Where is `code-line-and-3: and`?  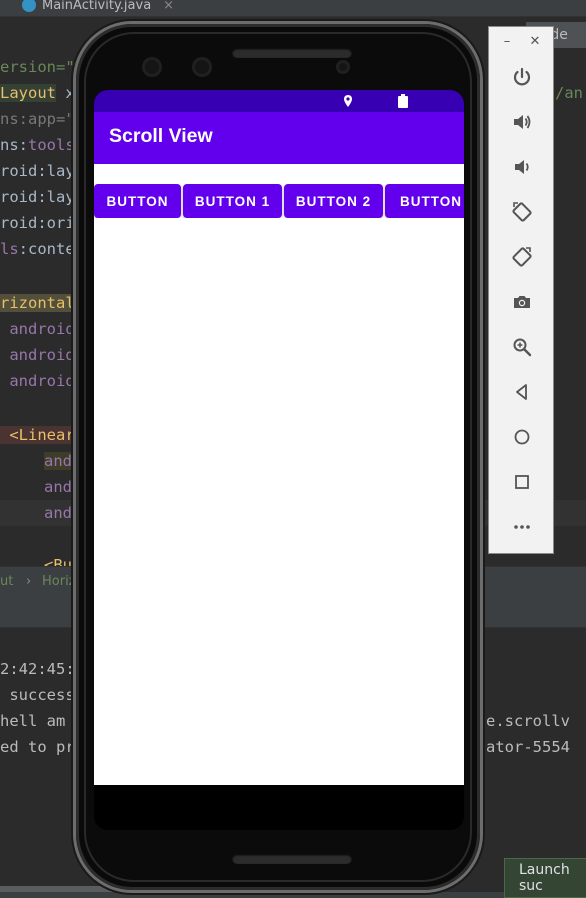 code-line-and-3: and is located at coordinates (58, 513).